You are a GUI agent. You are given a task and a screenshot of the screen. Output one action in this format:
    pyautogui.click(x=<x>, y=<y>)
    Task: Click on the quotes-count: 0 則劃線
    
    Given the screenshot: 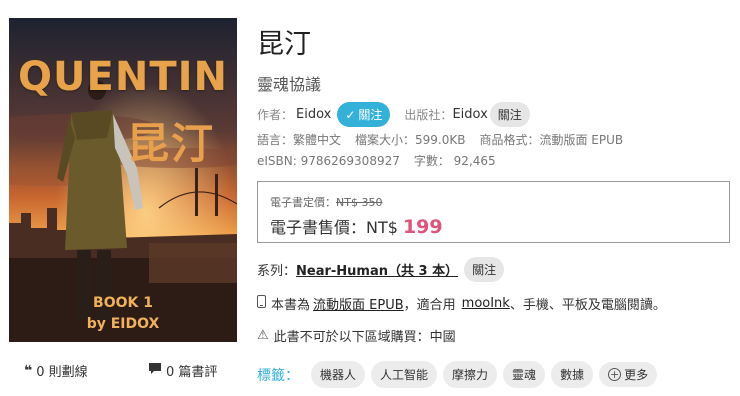 What is the action you would take?
    pyautogui.click(x=62, y=372)
    